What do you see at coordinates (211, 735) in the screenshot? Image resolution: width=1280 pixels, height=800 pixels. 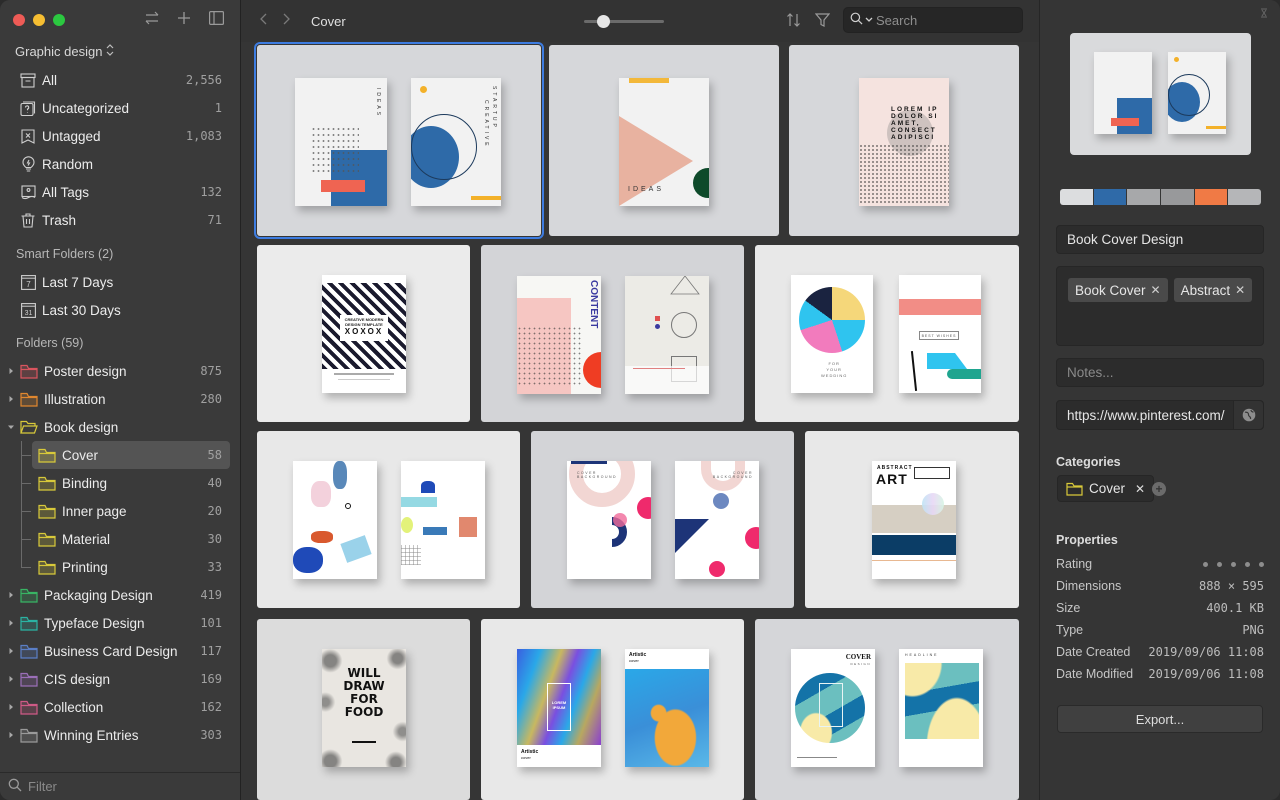 I see `folder-count: 303` at bounding box center [211, 735].